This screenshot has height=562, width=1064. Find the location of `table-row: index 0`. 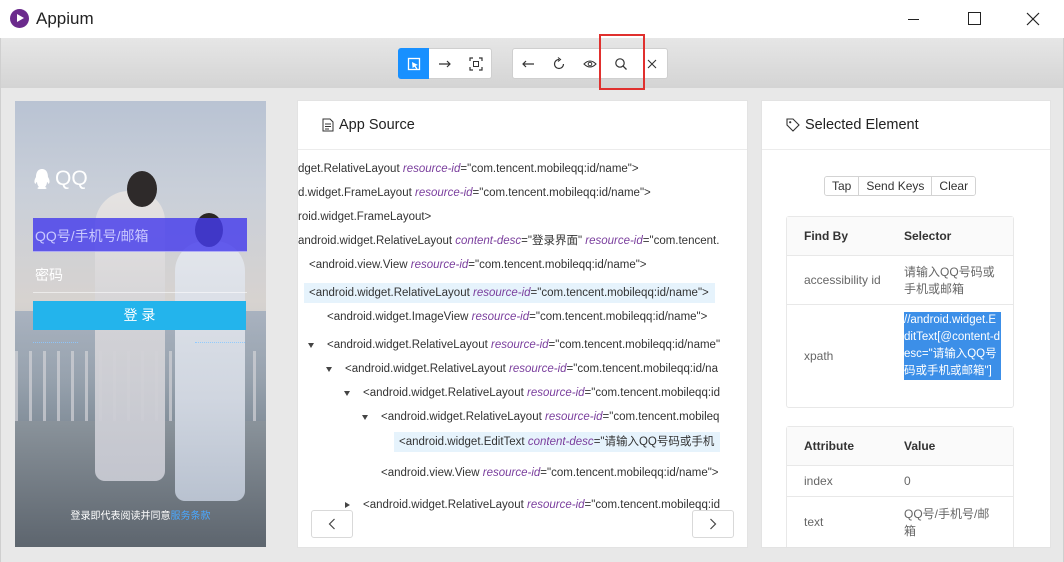

table-row: index 0 is located at coordinates (900, 481).